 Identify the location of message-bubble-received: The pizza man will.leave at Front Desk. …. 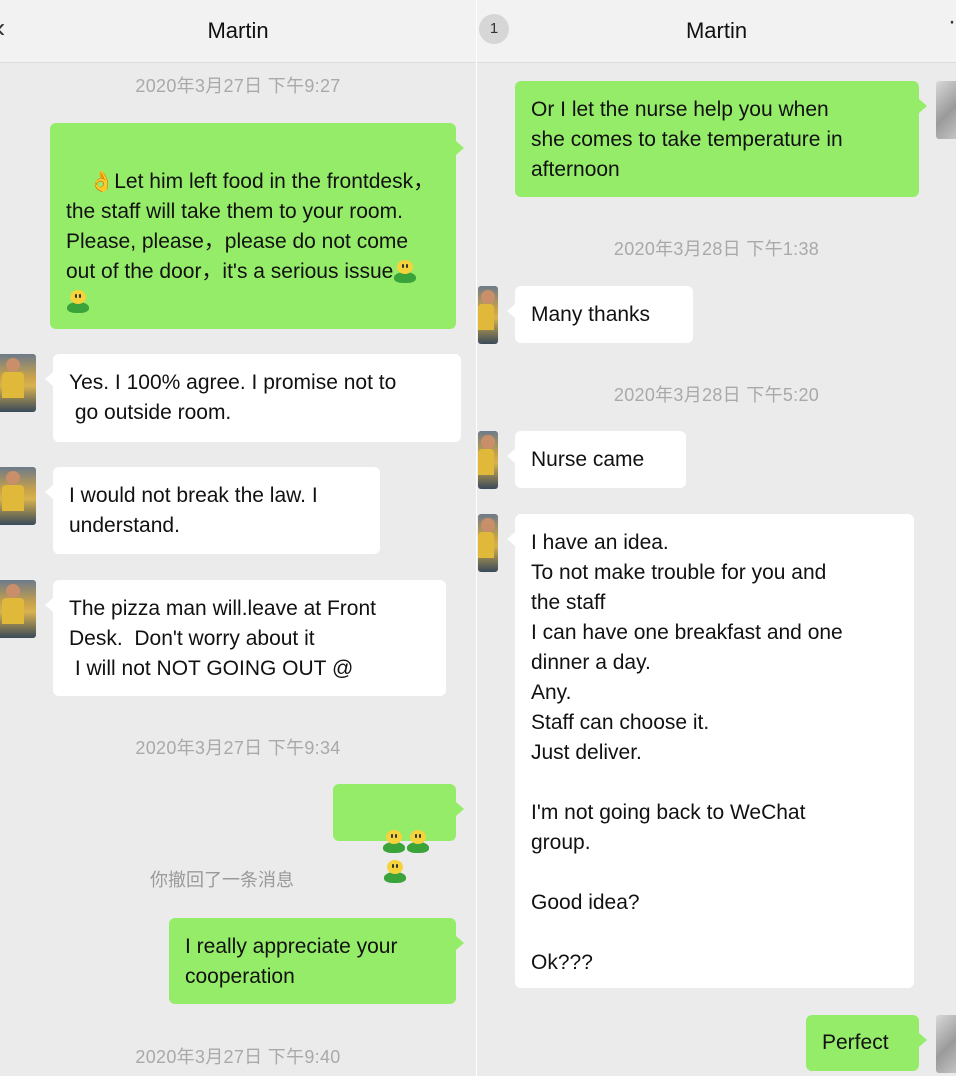
(245, 638).